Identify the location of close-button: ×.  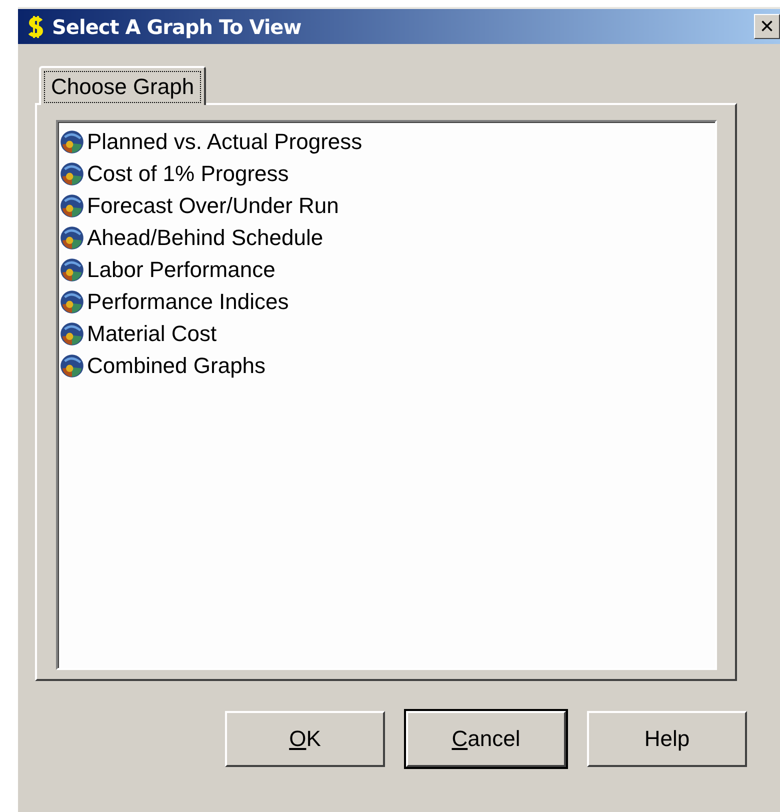
(767, 26).